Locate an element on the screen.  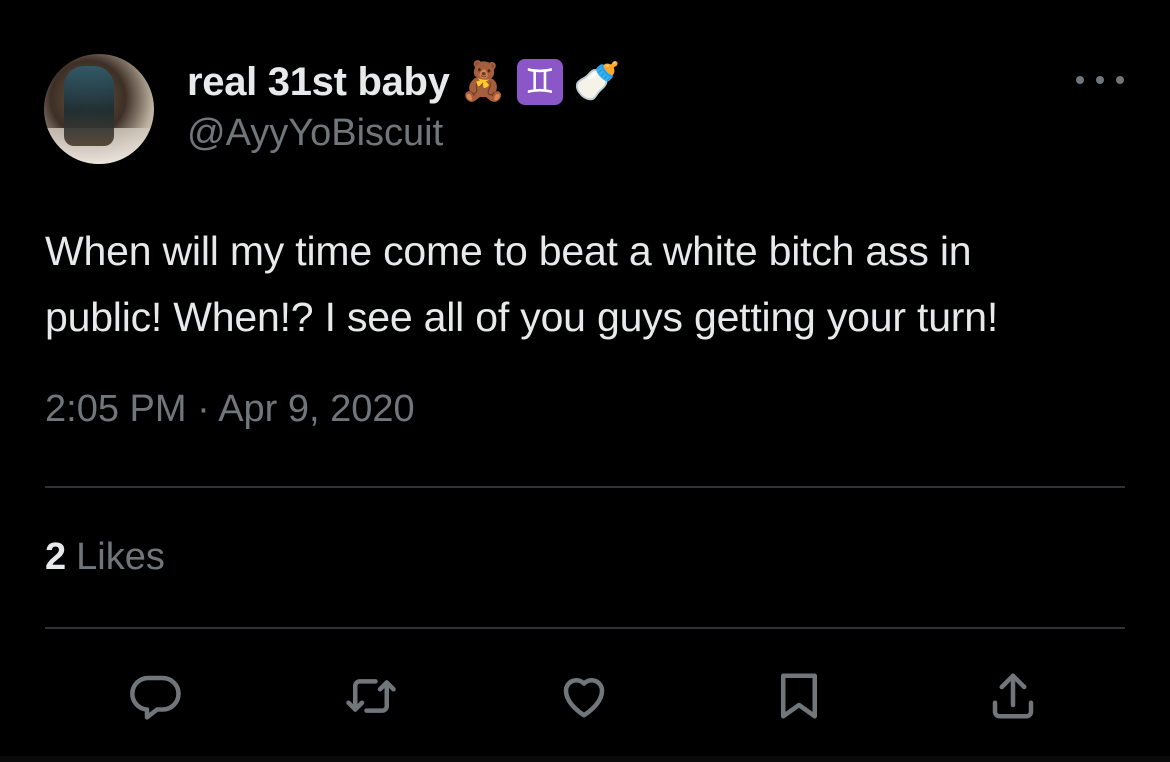
display-name: real 31st baby is located at coordinates (318, 82).